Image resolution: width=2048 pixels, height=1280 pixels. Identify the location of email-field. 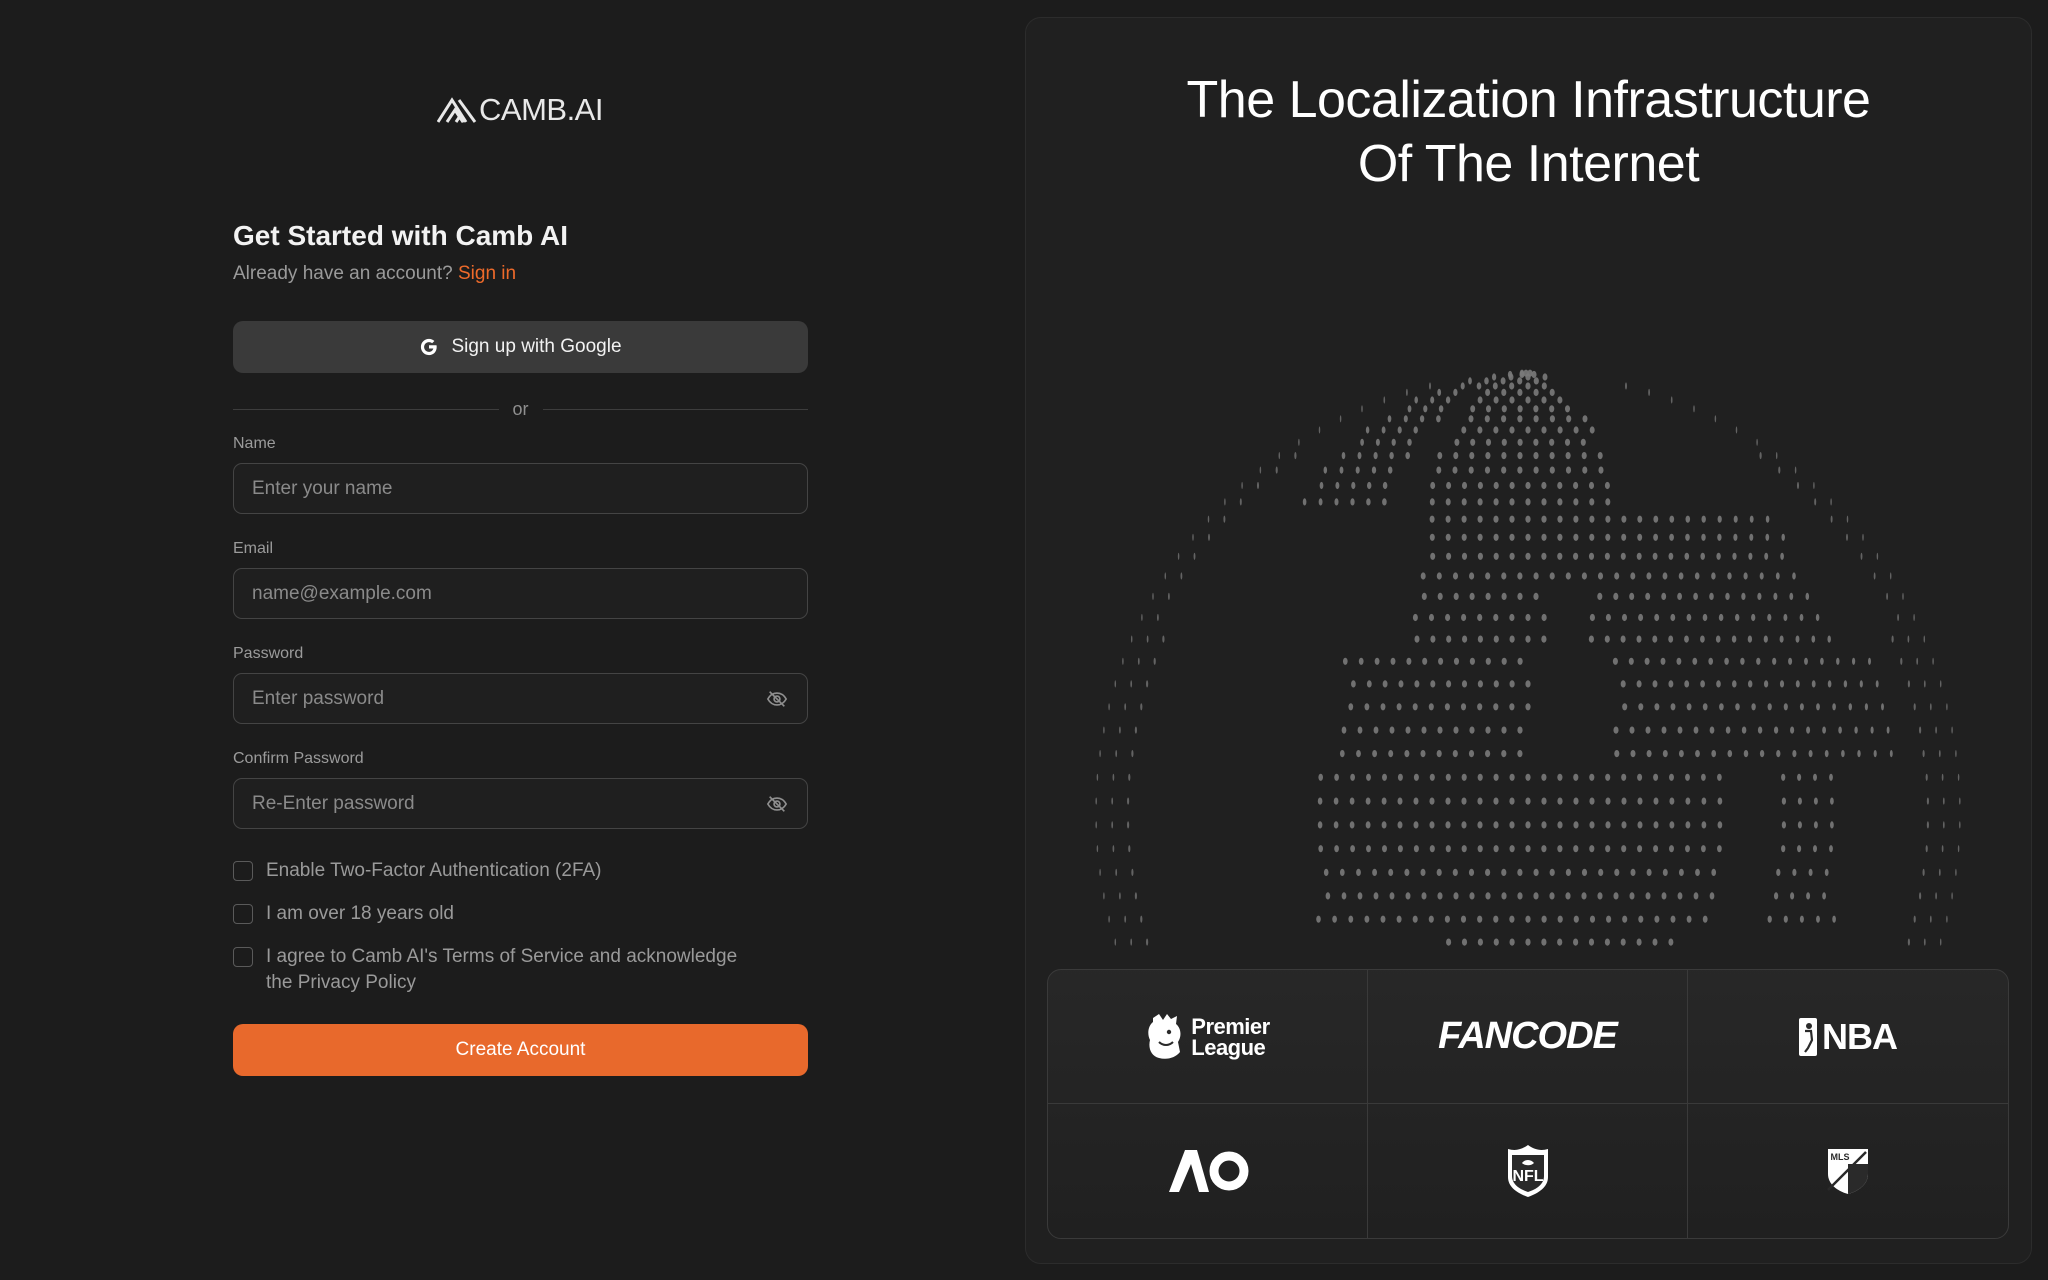
(520, 593).